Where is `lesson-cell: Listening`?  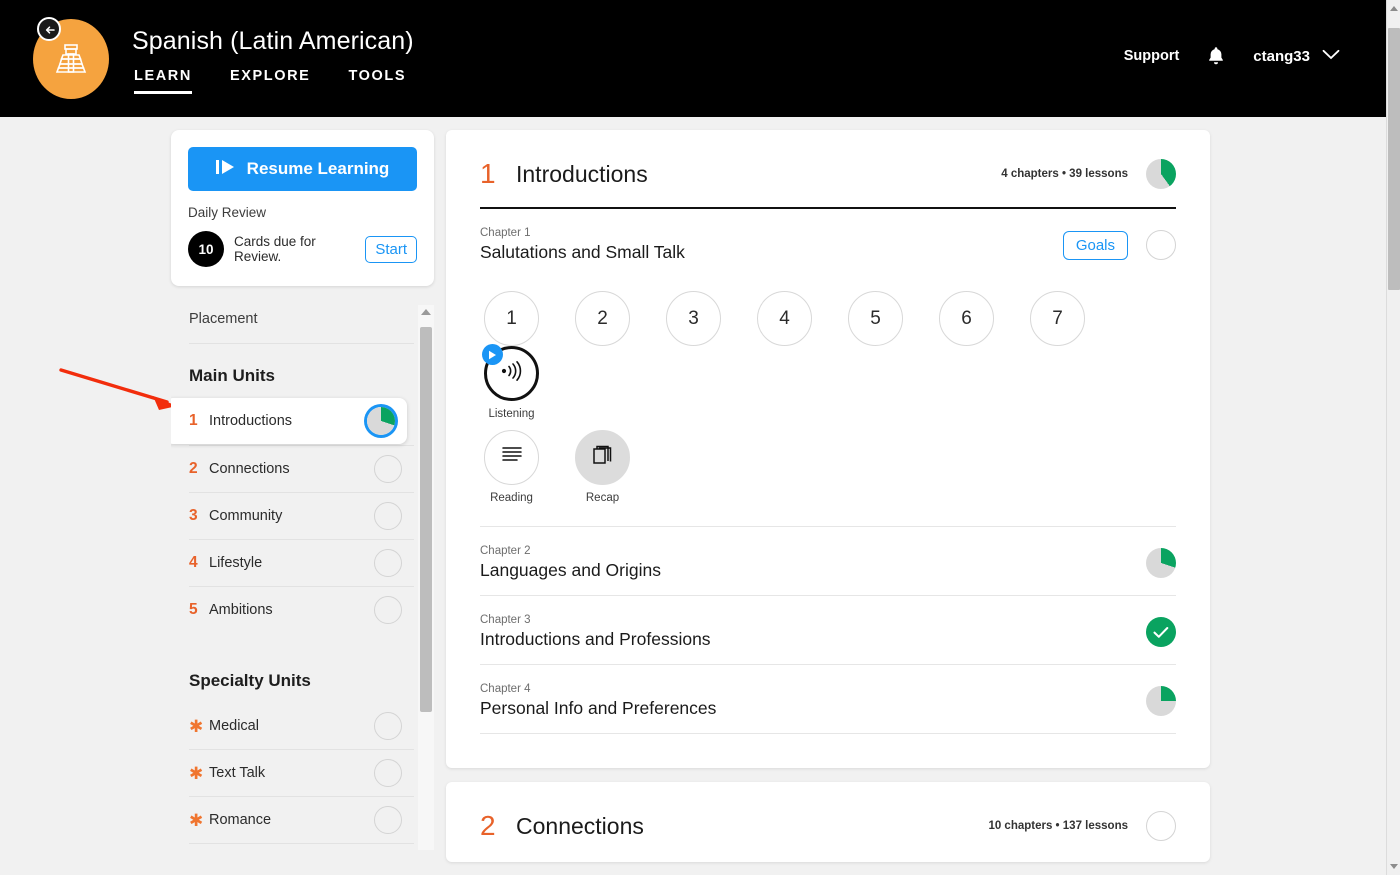
lesson-cell: Listening is located at coordinates (511, 382).